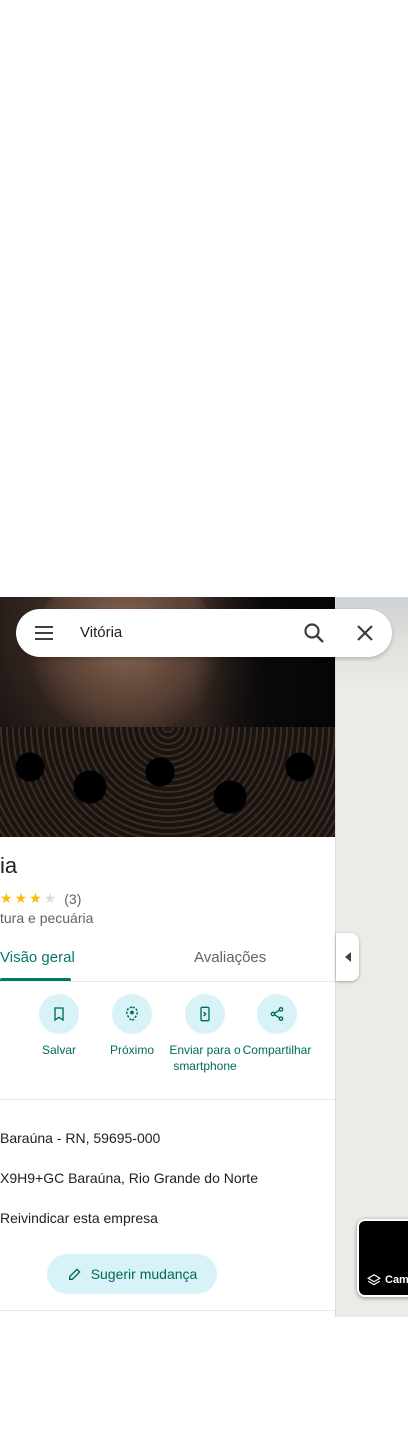 The image size is (408, 1434). What do you see at coordinates (9, 1026) in the screenshot?
I see `directions-button: s` at bounding box center [9, 1026].